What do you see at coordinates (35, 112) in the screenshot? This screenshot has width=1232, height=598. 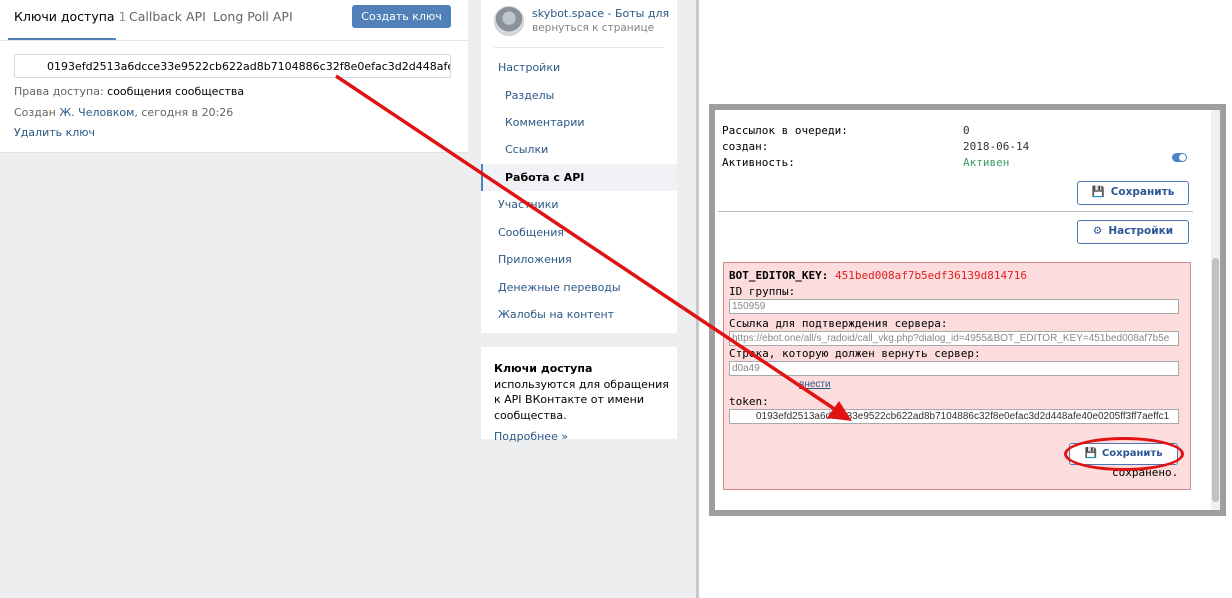 I see `created-label: Создан` at bounding box center [35, 112].